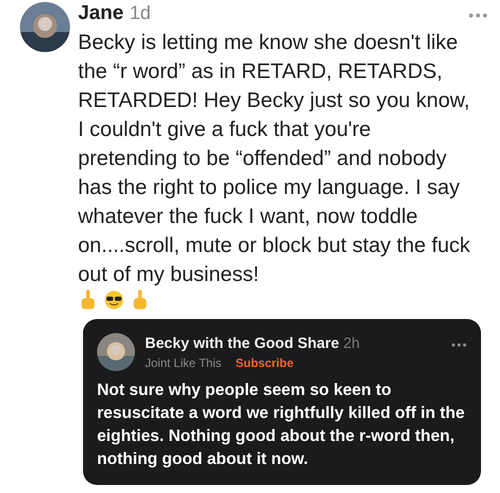 This screenshot has height=493, width=500. I want to click on subscribe-link: Subscribe, so click(264, 363).